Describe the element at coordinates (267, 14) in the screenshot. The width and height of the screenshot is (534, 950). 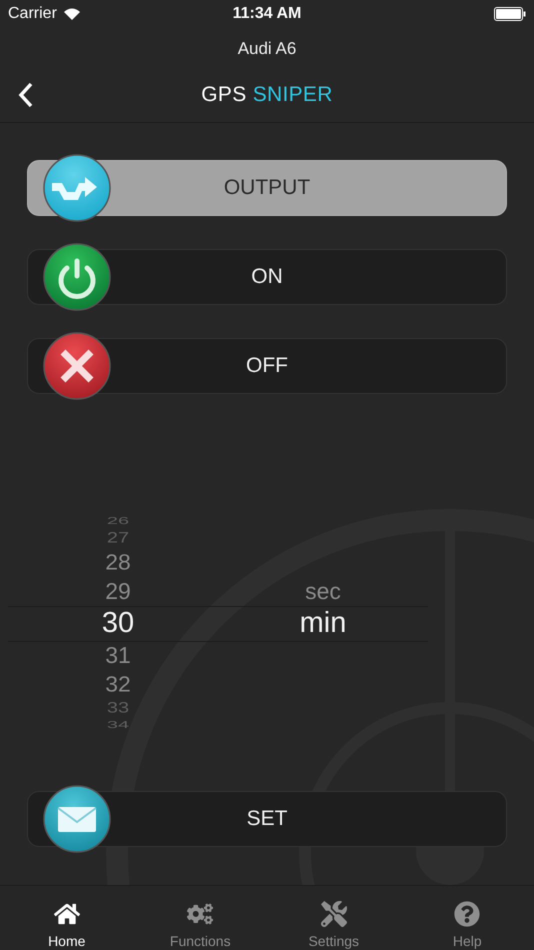
I see `status-time: 11:34 AM` at that location.